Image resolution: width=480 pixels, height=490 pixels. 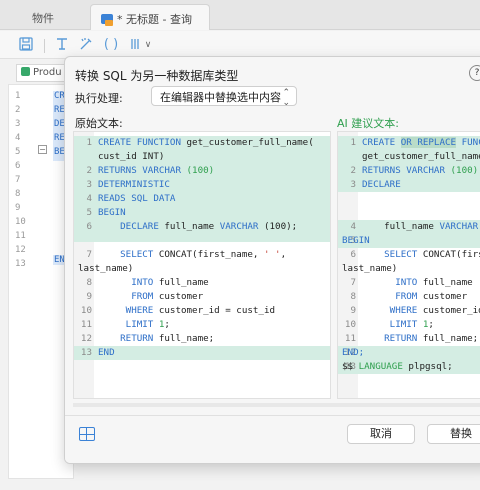 I want to click on layout-toggle-icon, so click(x=87, y=434).